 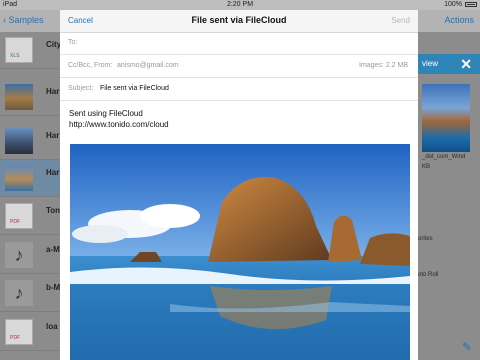 What do you see at coordinates (446, 118) in the screenshot?
I see `preview-image` at bounding box center [446, 118].